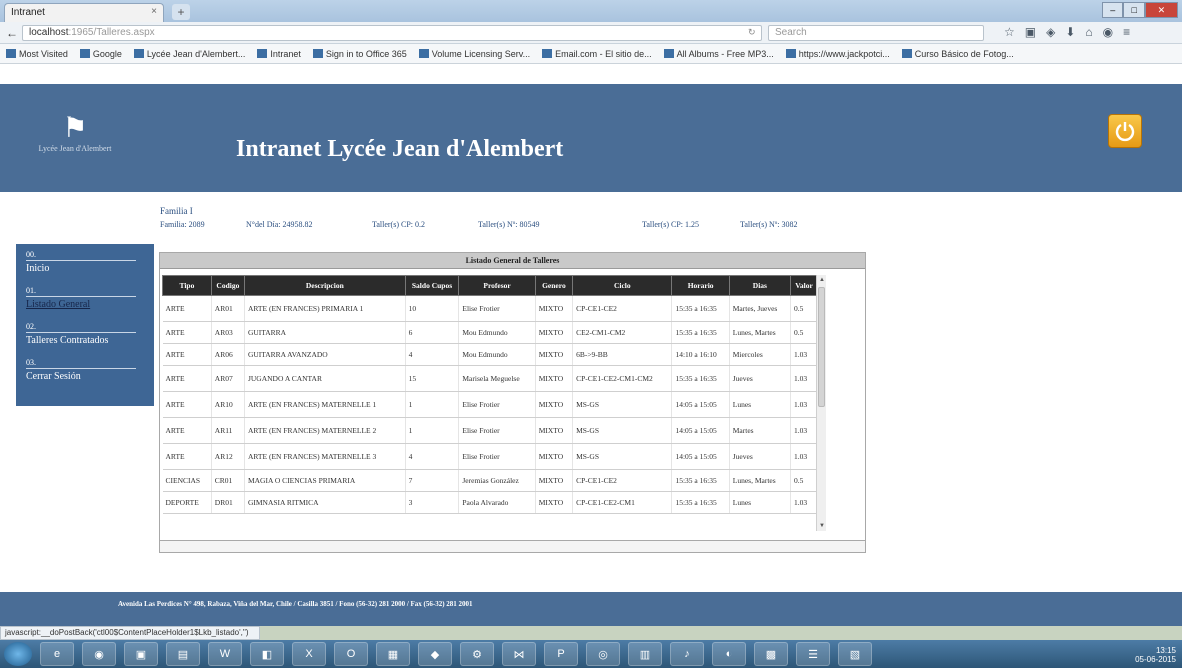  I want to click on download-icon: ⬇, so click(1070, 32).